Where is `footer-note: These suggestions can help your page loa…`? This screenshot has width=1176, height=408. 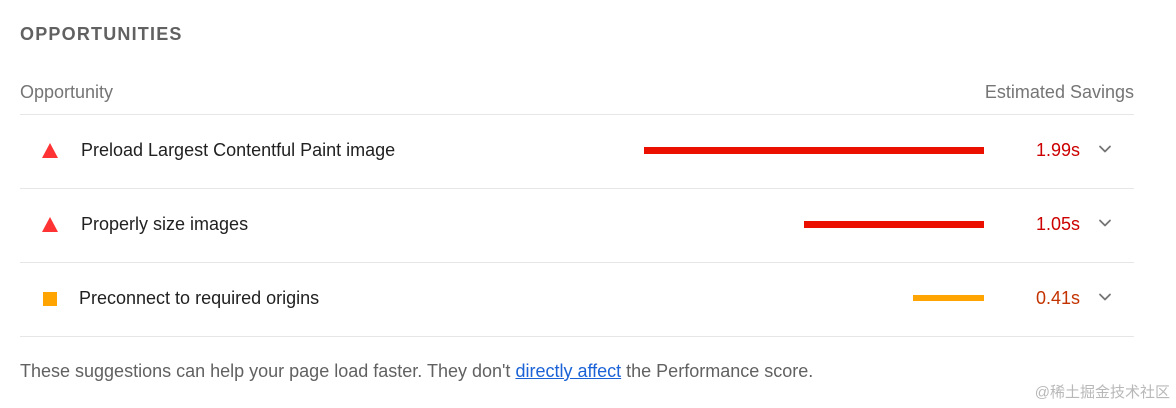
footer-note: These suggestions can help your page loa… is located at coordinates (416, 371).